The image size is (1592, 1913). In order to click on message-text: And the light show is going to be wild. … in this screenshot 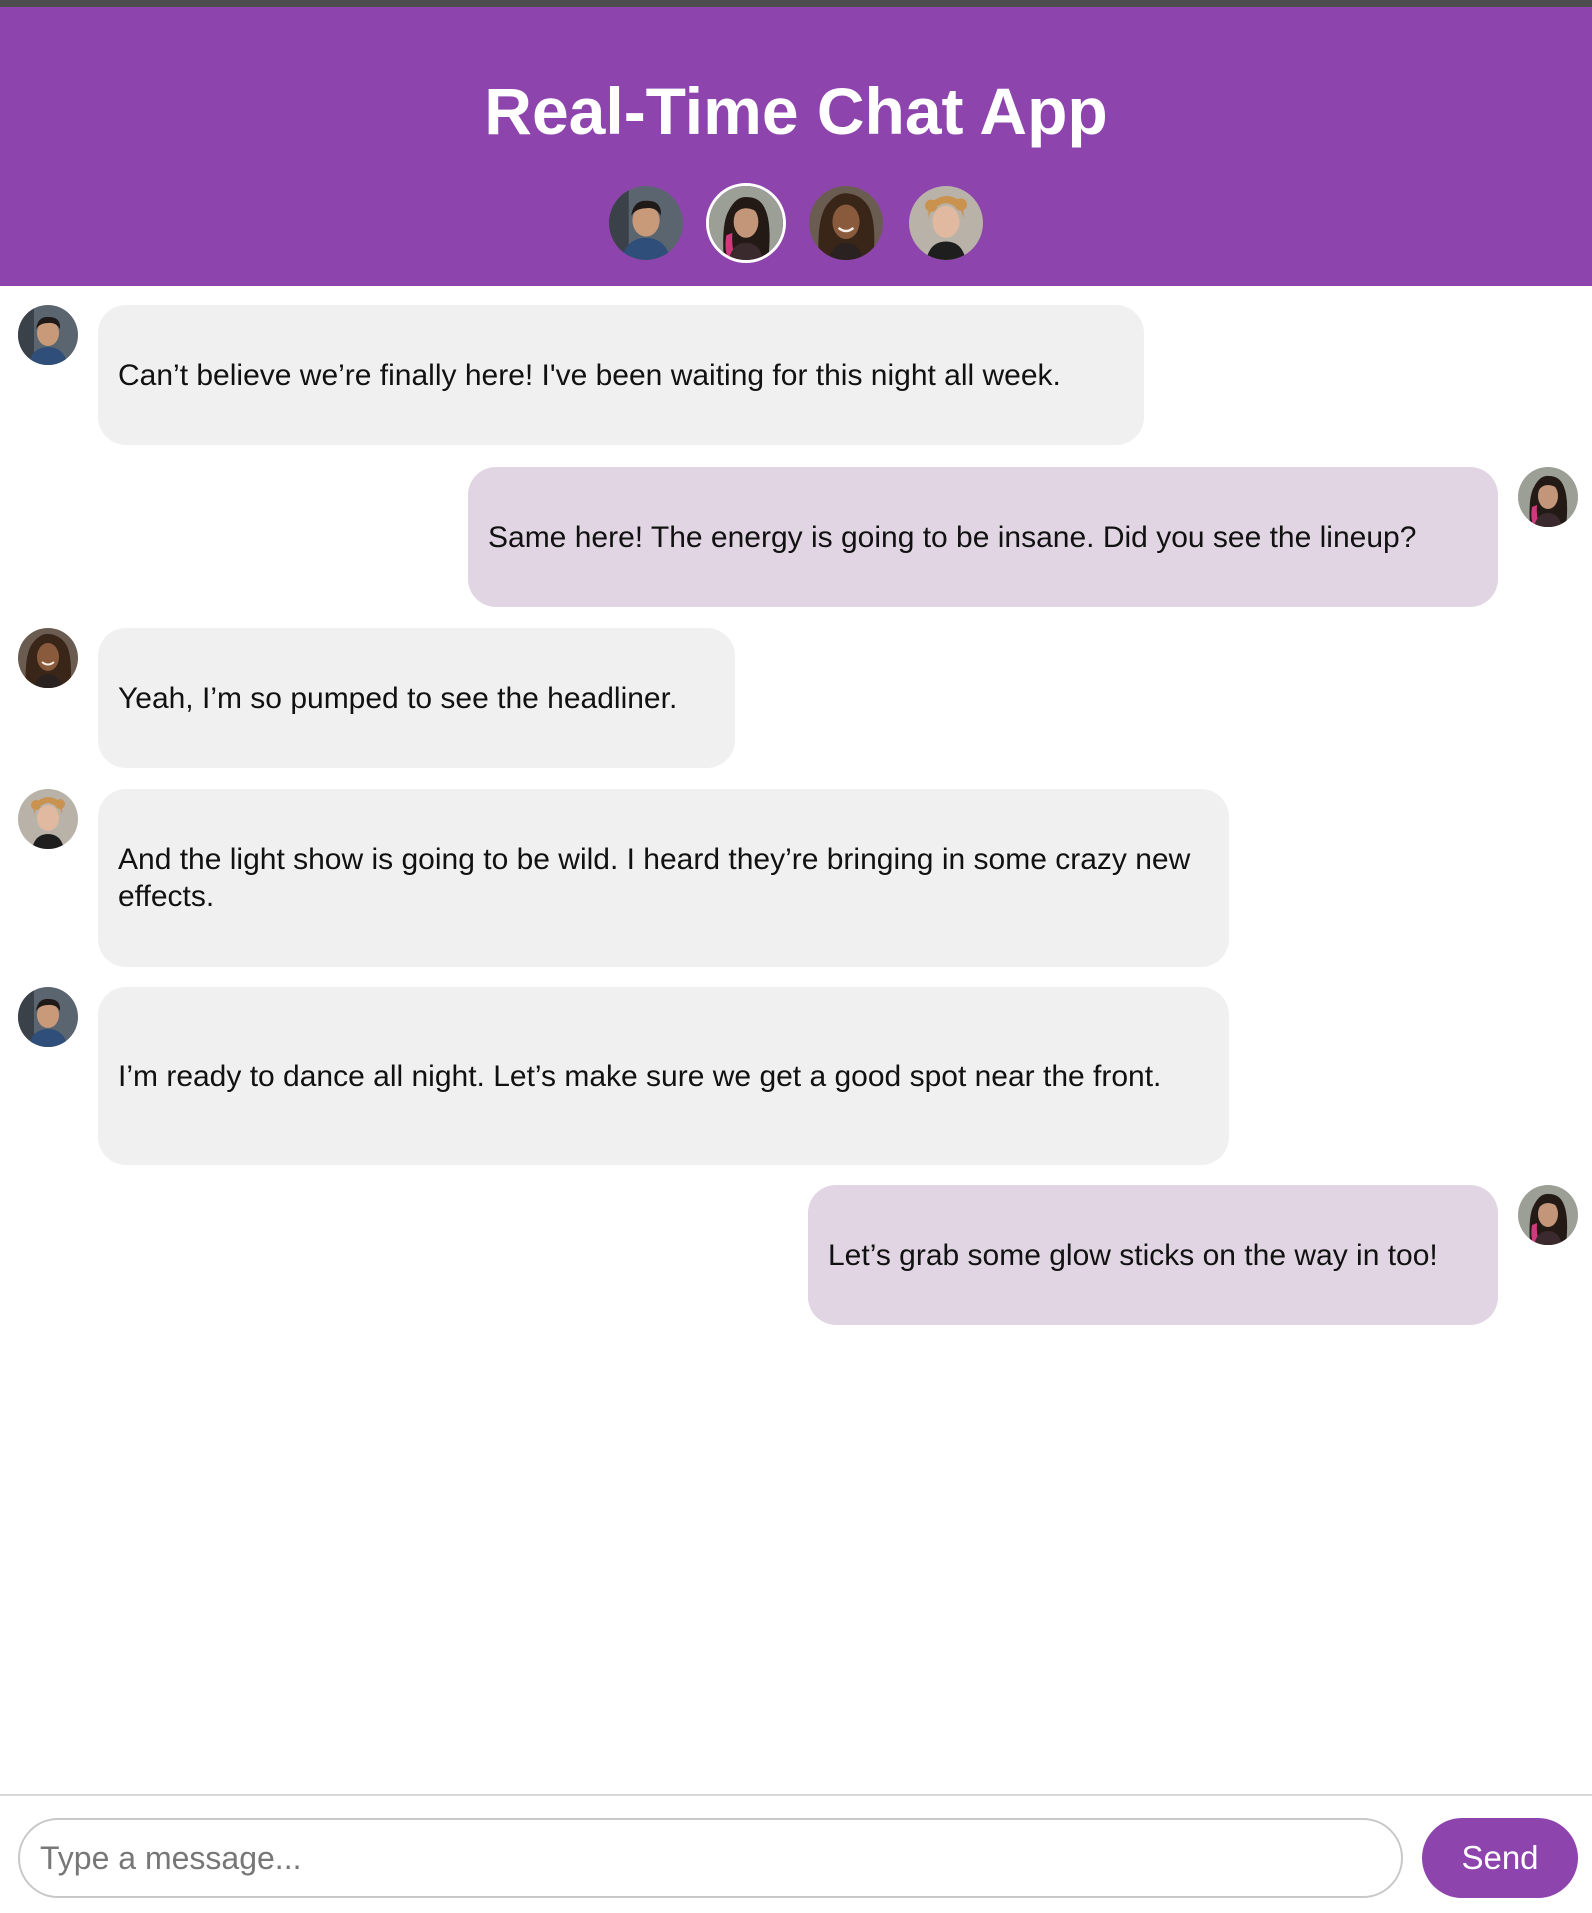, I will do `click(654, 878)`.